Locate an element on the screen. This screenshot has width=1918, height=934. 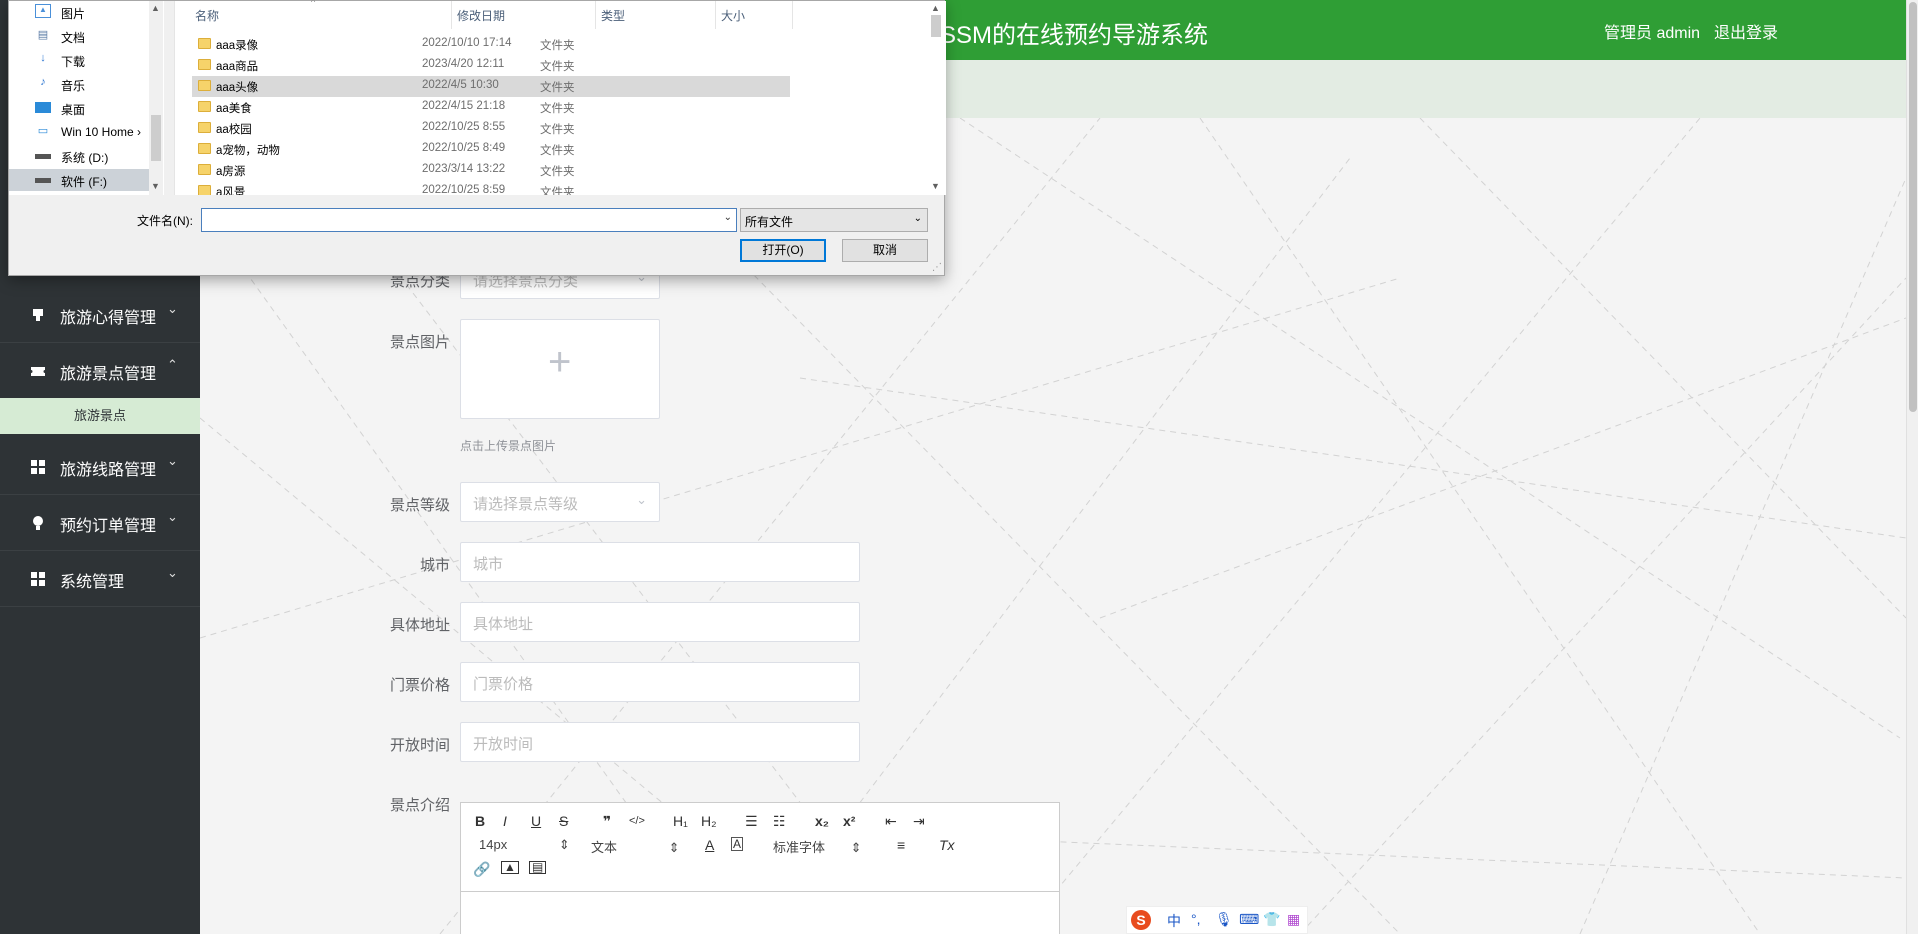
nav-item-drive-d: 系统 (D:) is located at coordinates (82, 156).